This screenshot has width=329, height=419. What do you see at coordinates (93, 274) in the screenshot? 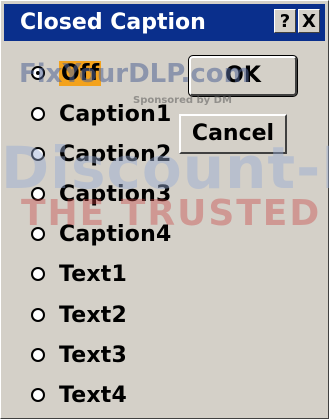
I see `option-label: Text1` at bounding box center [93, 274].